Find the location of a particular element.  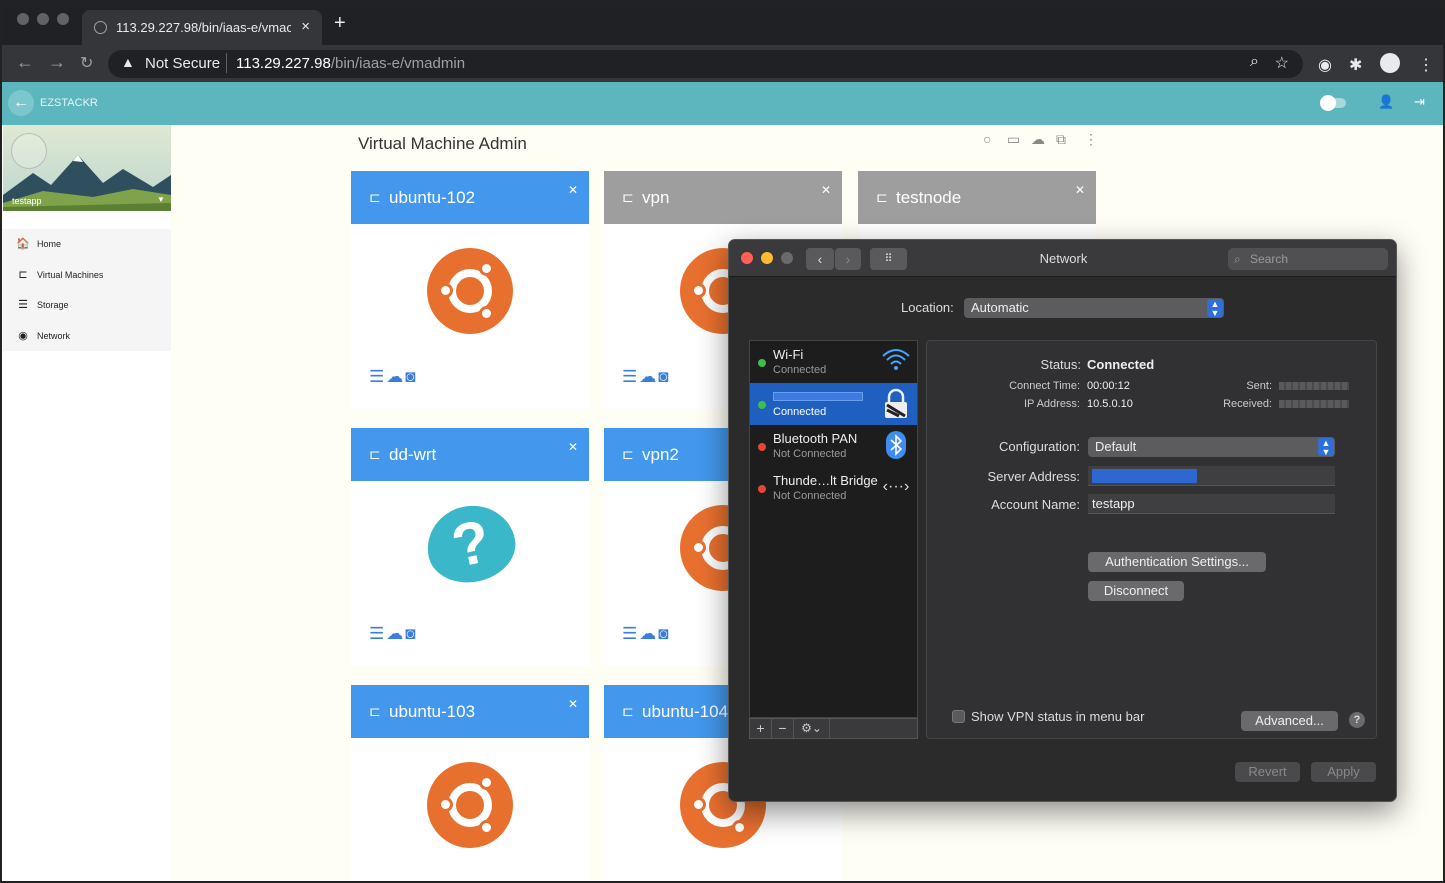

logout-icon: ⇥ is located at coordinates (1419, 102).